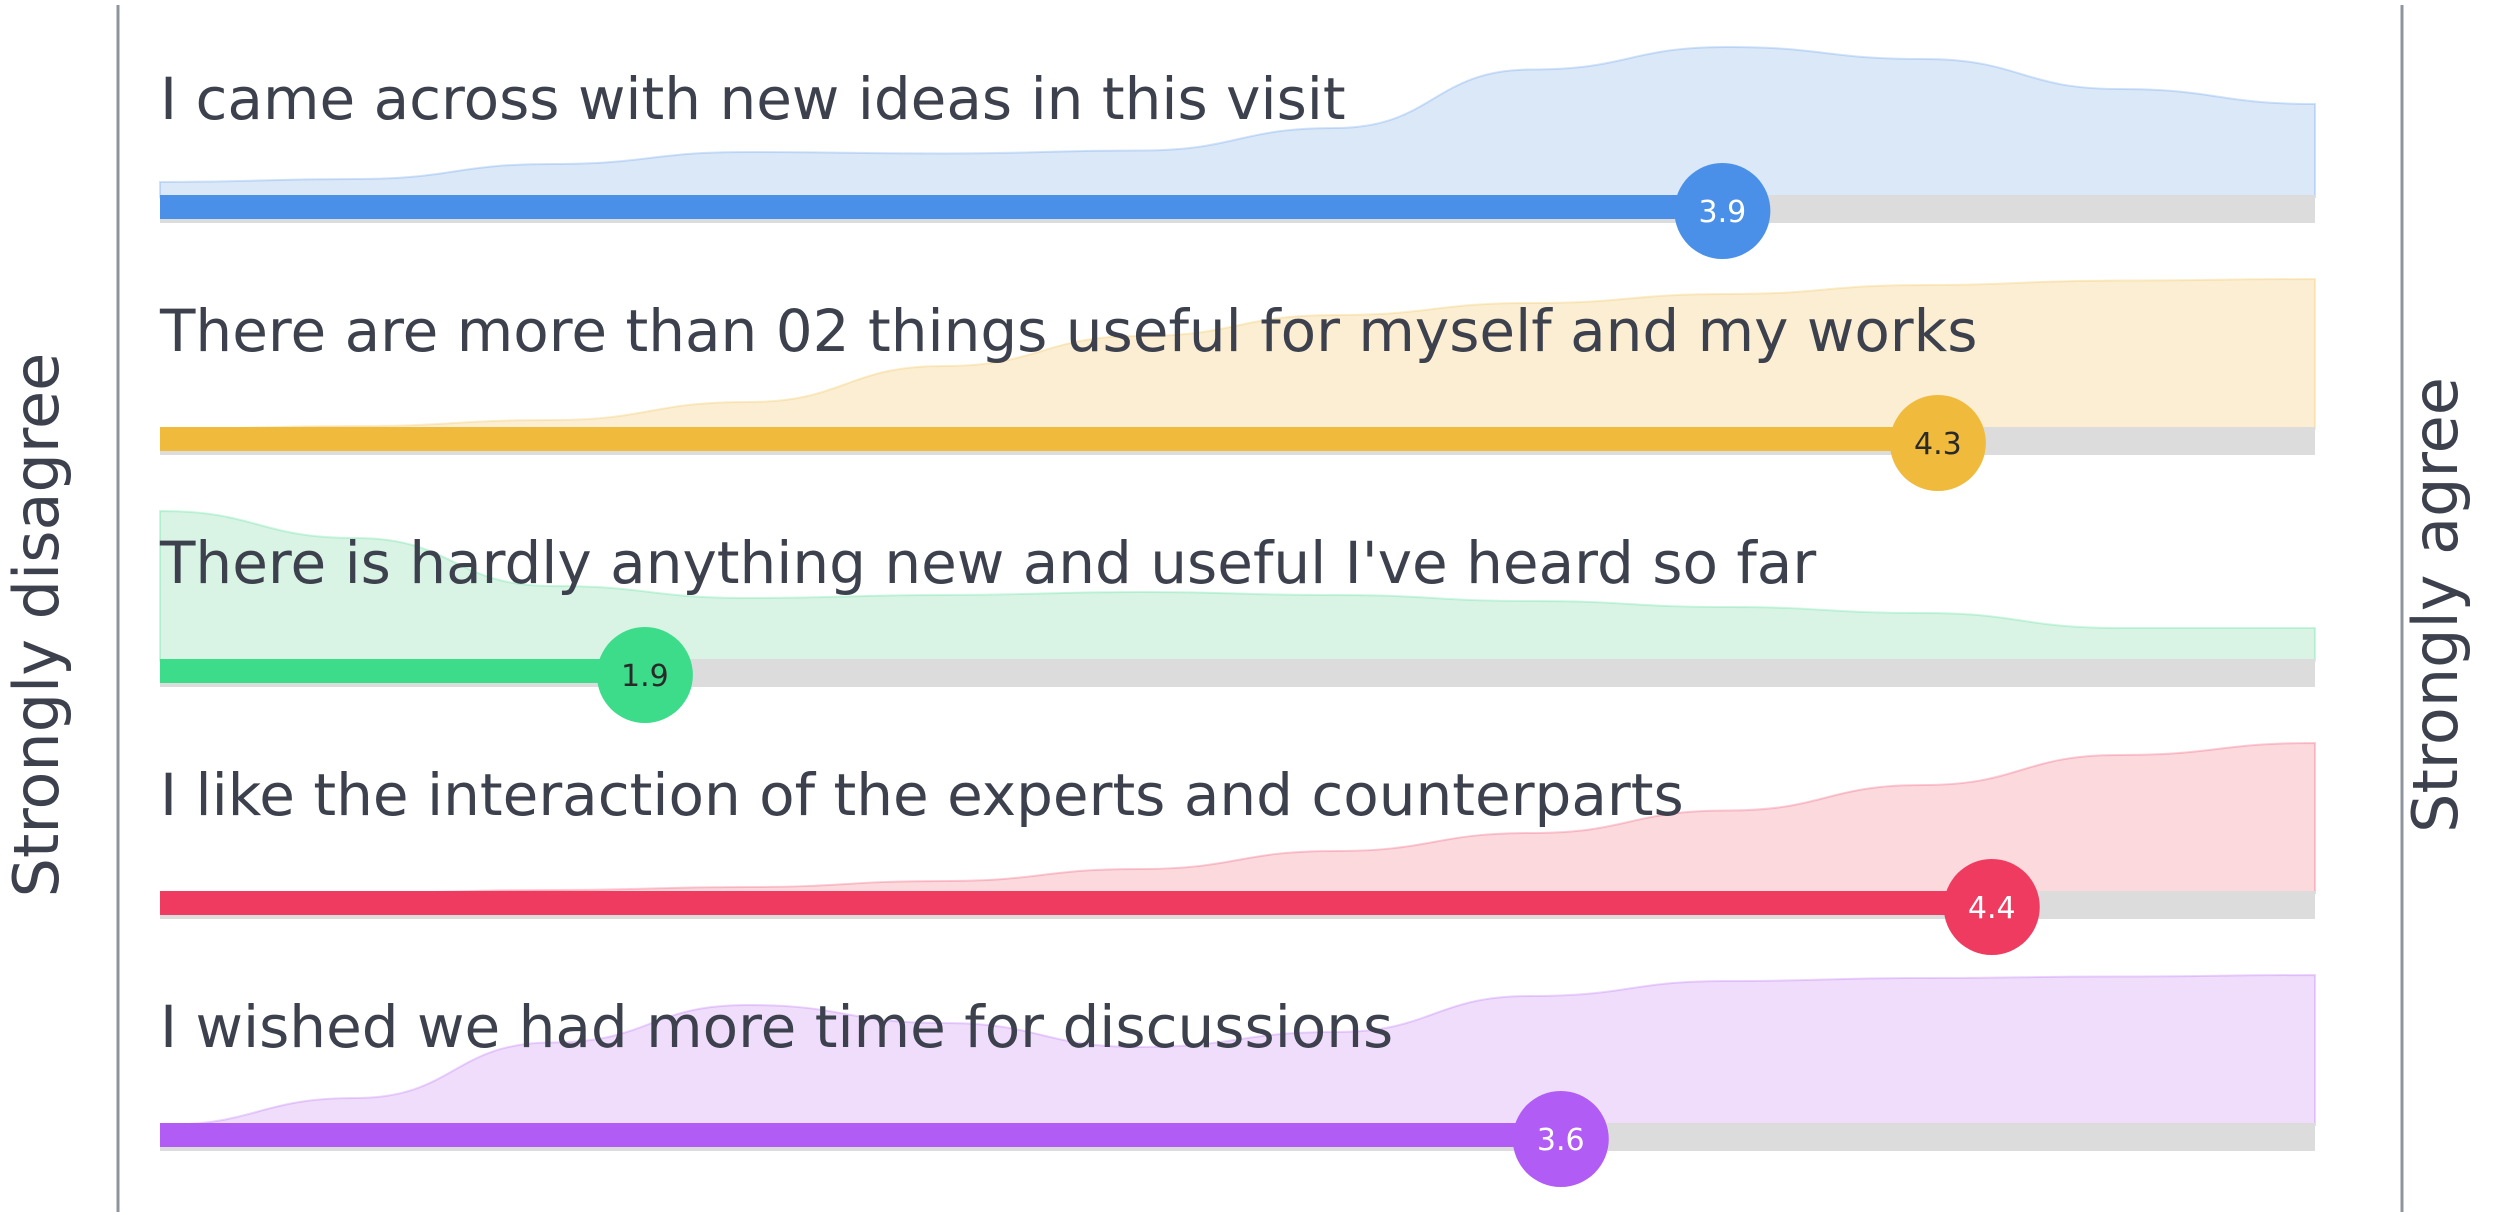 The height and width of the screenshot is (1215, 2507). Describe the element at coordinates (645, 676) in the screenshot. I see `value-label: 1.9` at that location.